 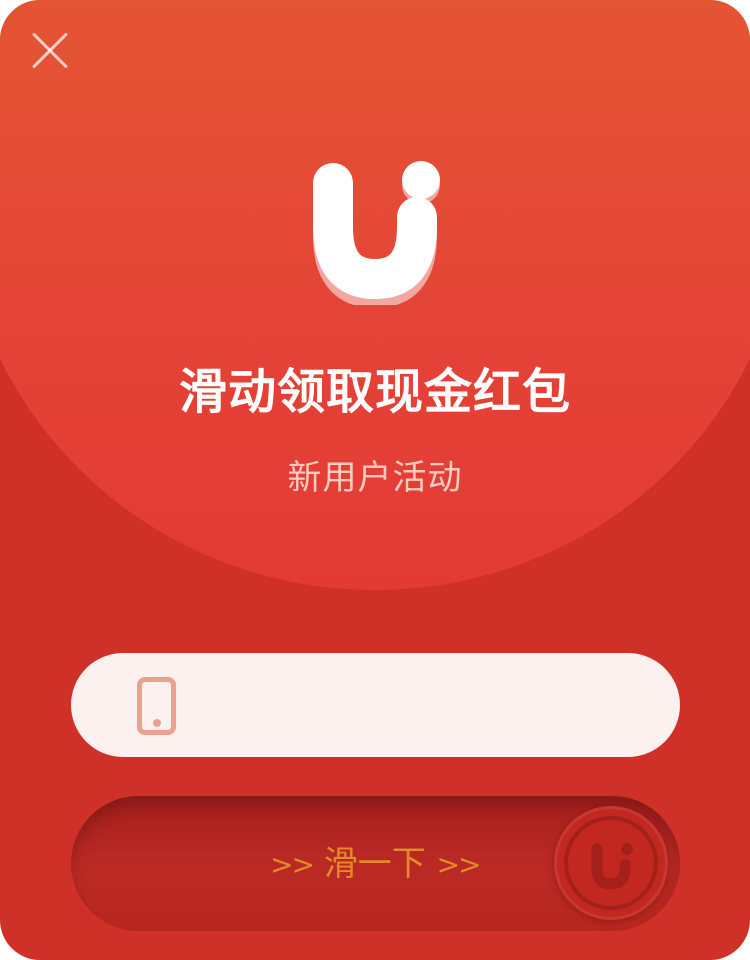 What do you see at coordinates (156, 706) in the screenshot?
I see `phone-icon` at bounding box center [156, 706].